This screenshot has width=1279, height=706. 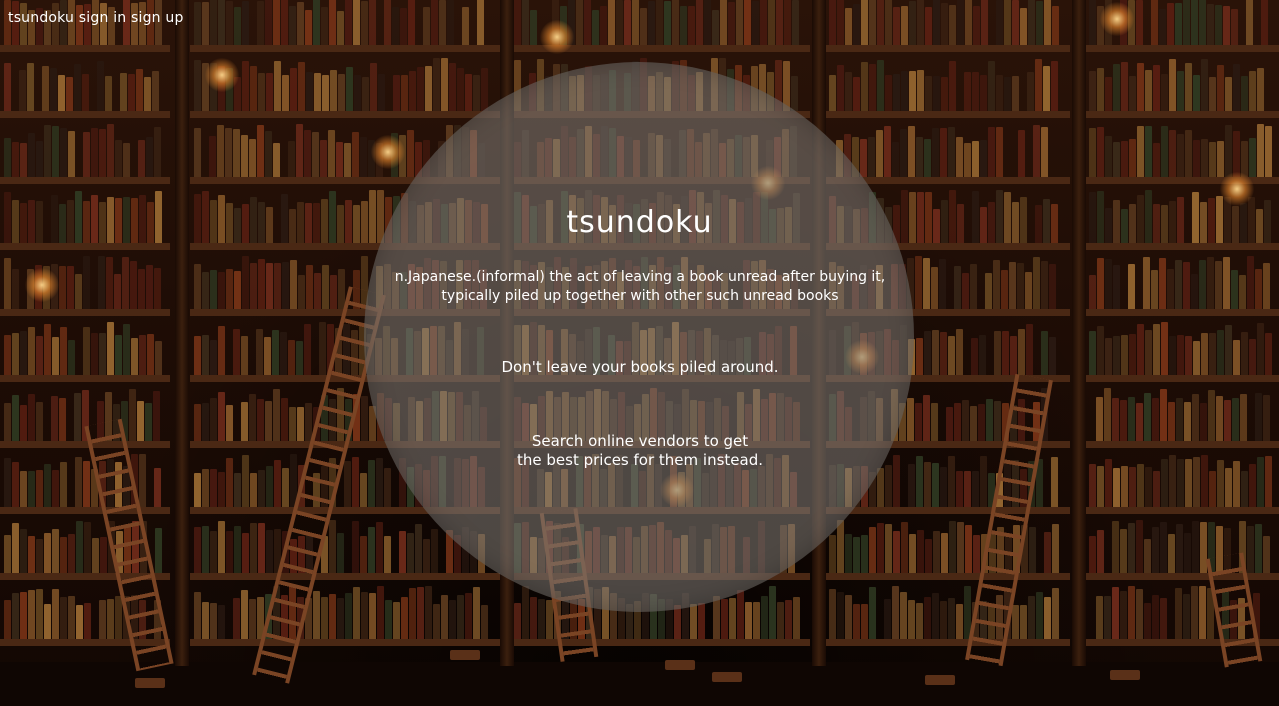 I want to click on sign-in-link: sign in, so click(x=103, y=18).